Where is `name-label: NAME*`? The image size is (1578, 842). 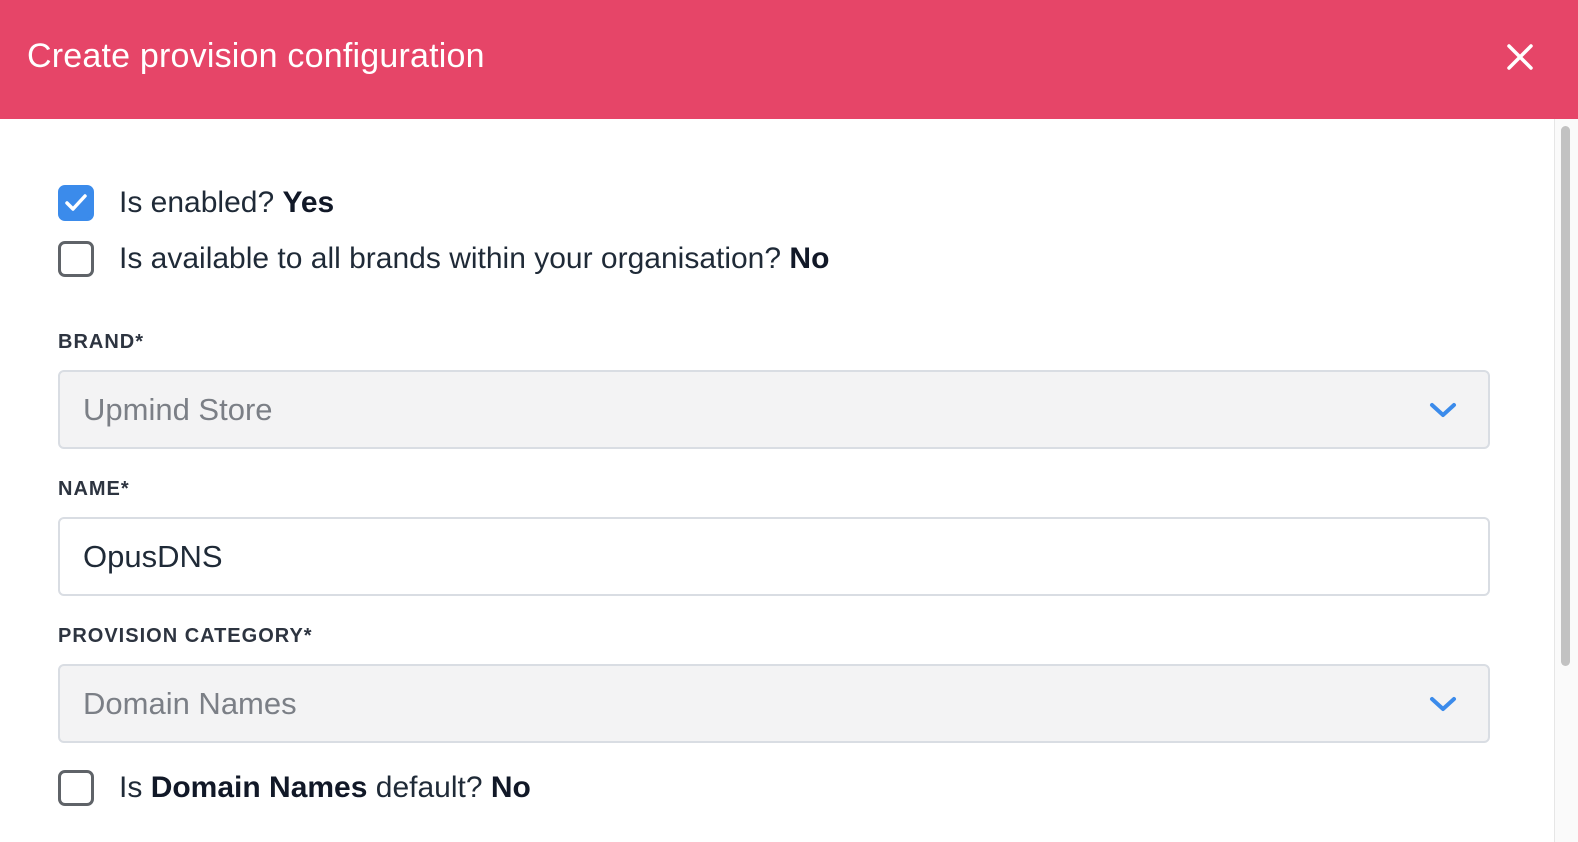
name-label: NAME* is located at coordinates (94, 489).